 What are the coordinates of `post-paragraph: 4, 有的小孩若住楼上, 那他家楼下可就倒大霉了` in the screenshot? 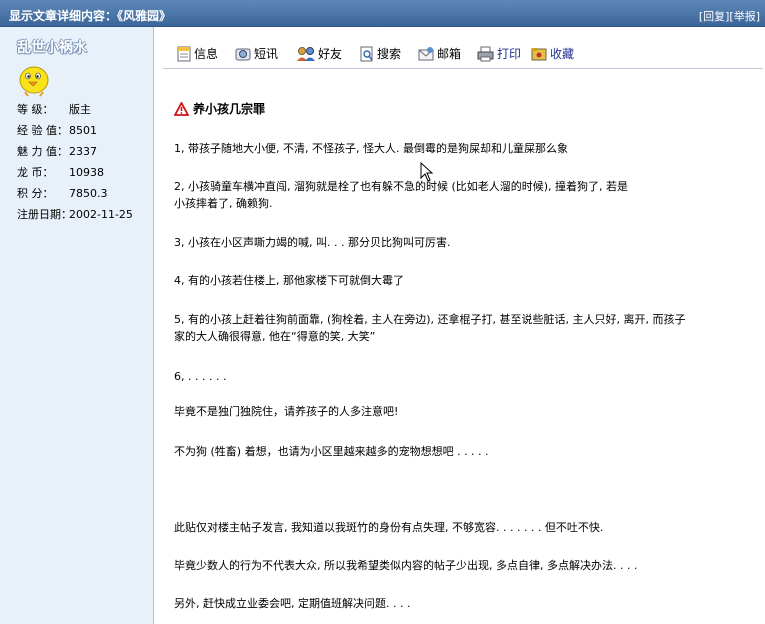 It's located at (289, 280).